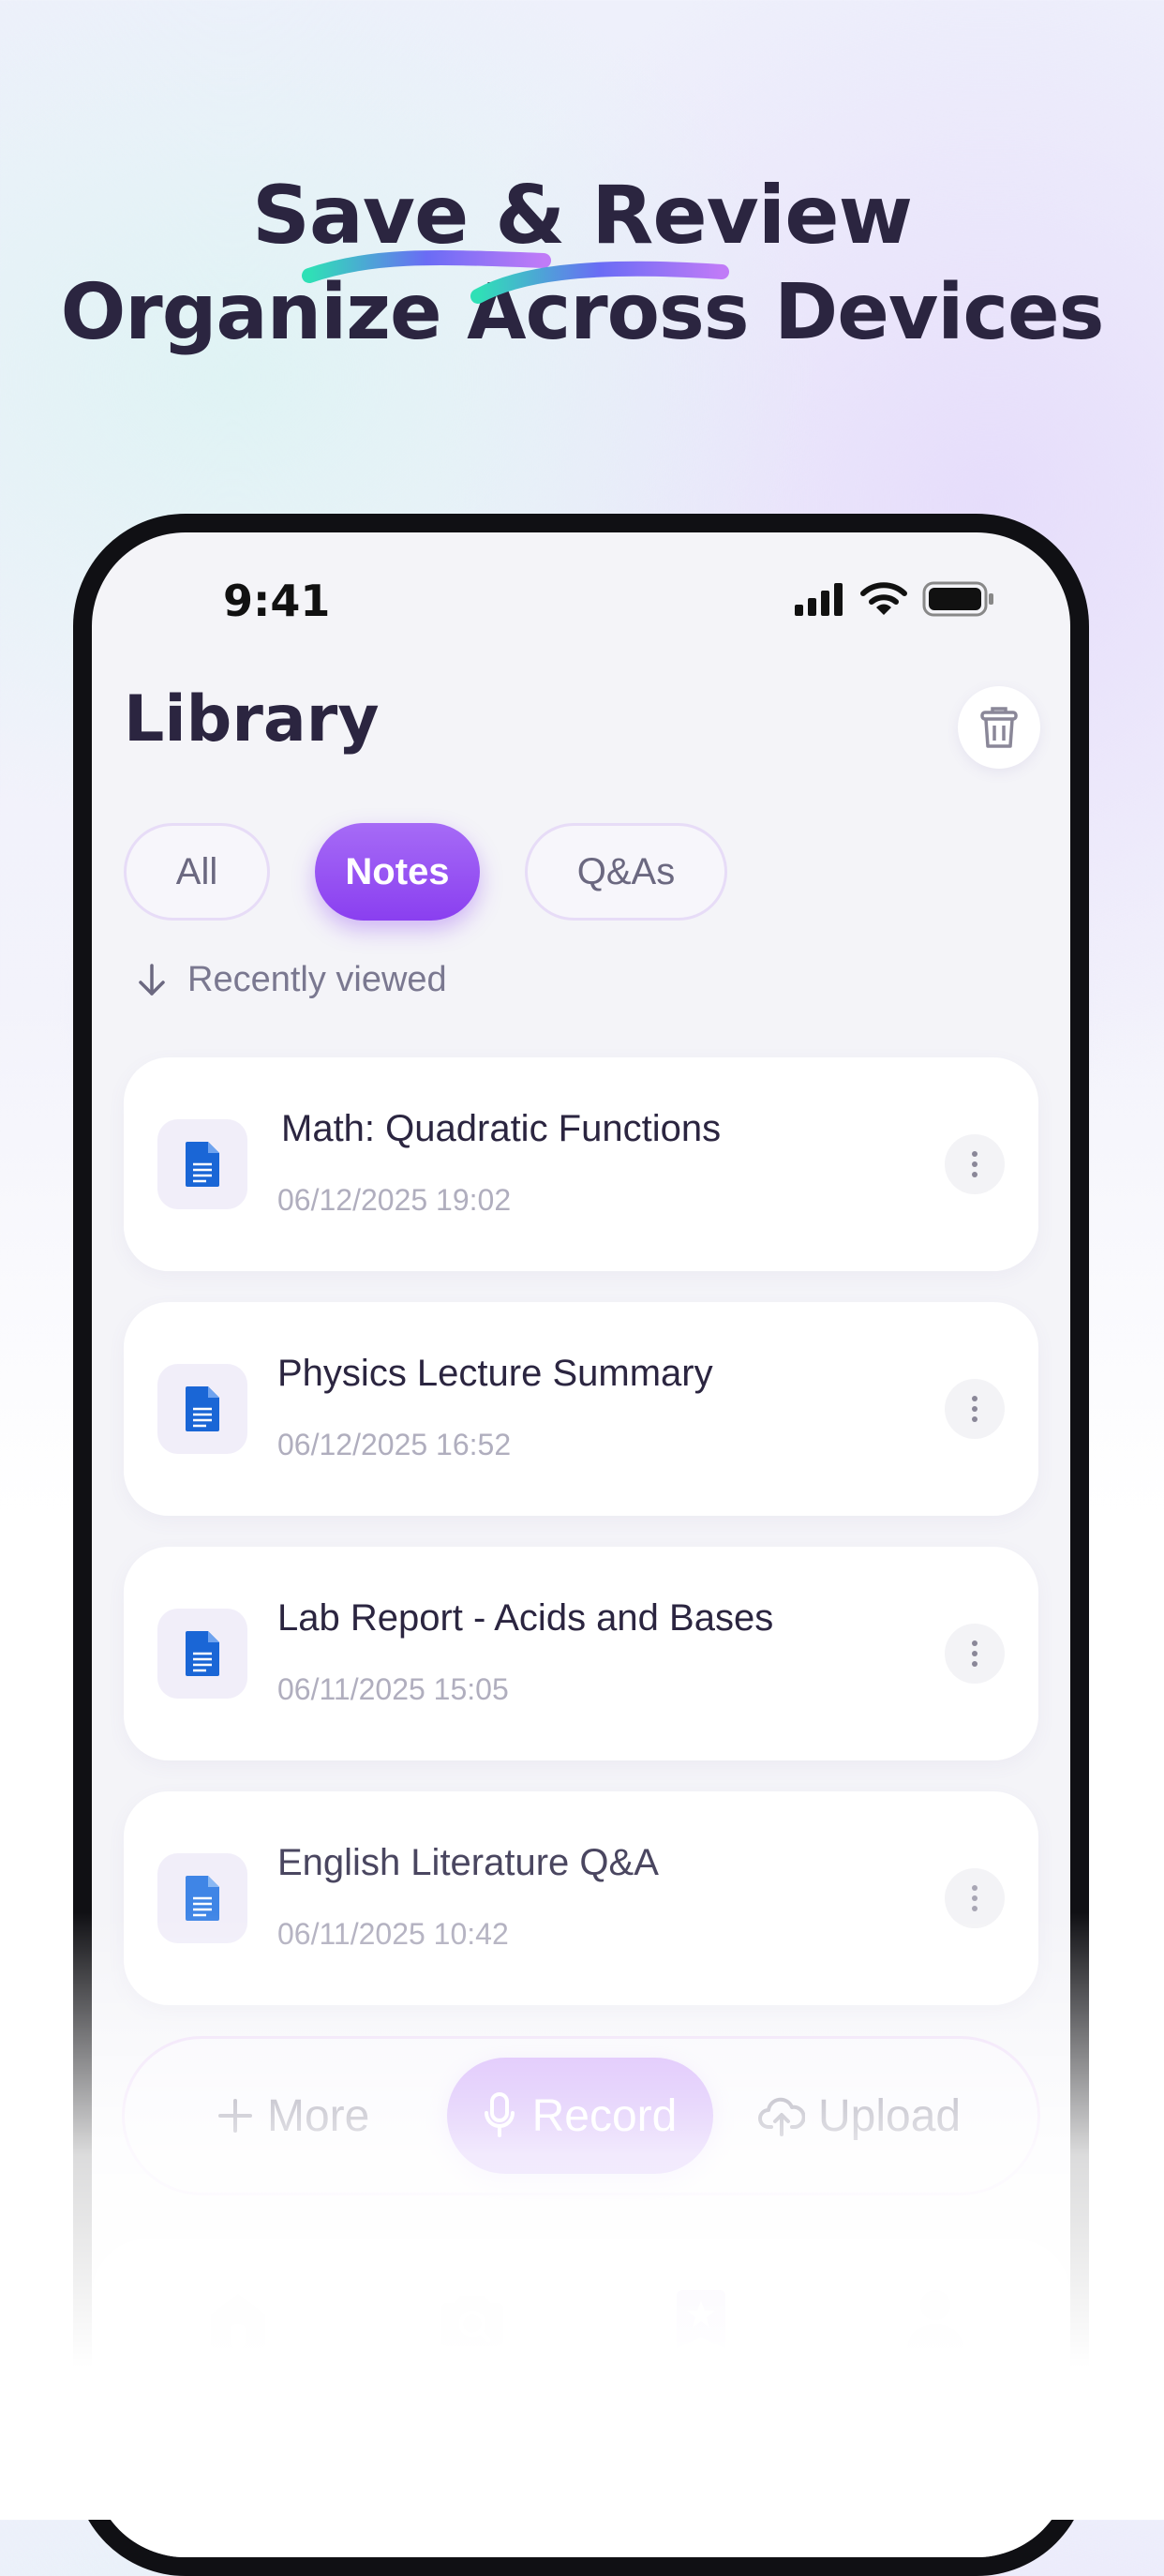  I want to click on nav-snap: Snap, so click(472, 2337).